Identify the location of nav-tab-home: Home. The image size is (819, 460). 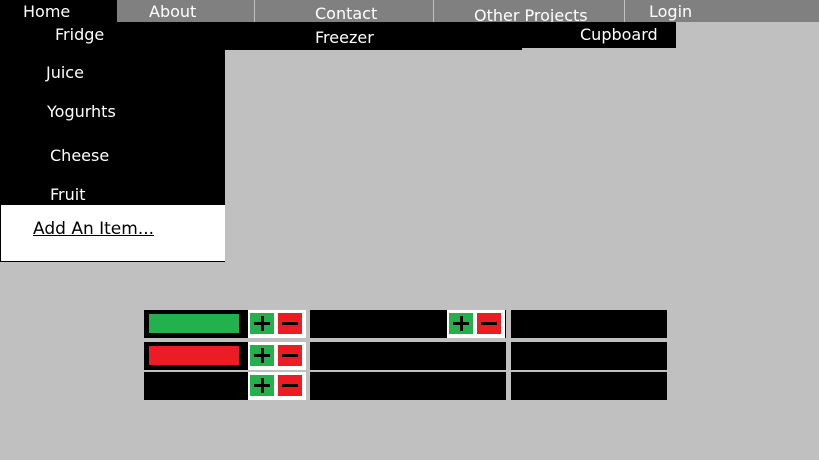
(58, 11).